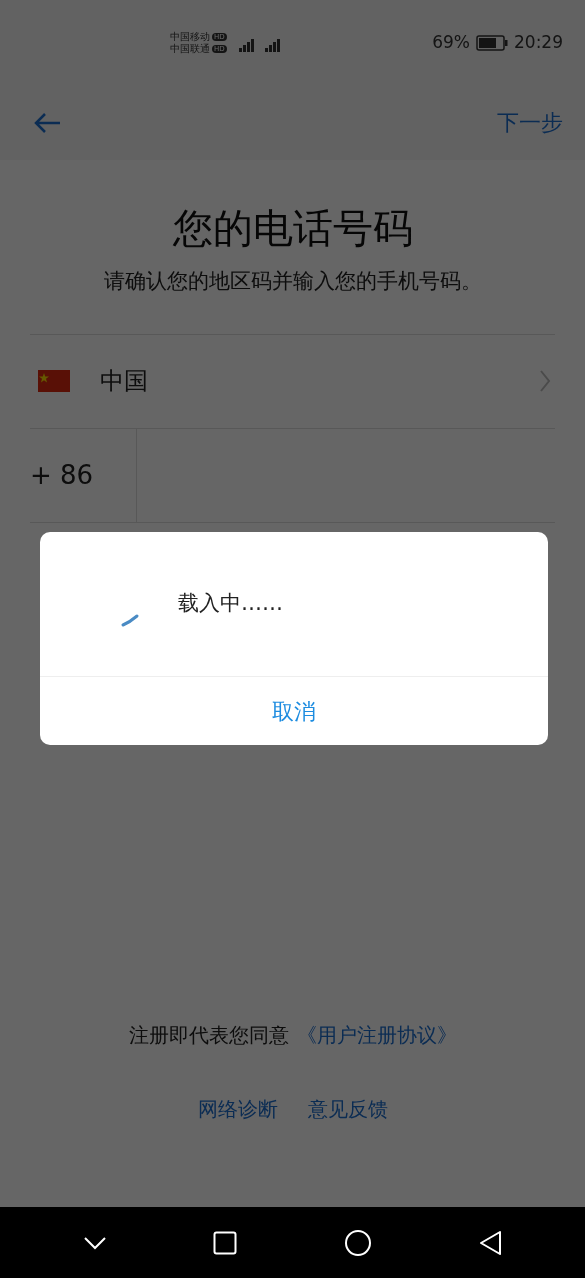 This screenshot has width=585, height=1278. What do you see at coordinates (530, 122) in the screenshot?
I see `next-button: 下一步` at bounding box center [530, 122].